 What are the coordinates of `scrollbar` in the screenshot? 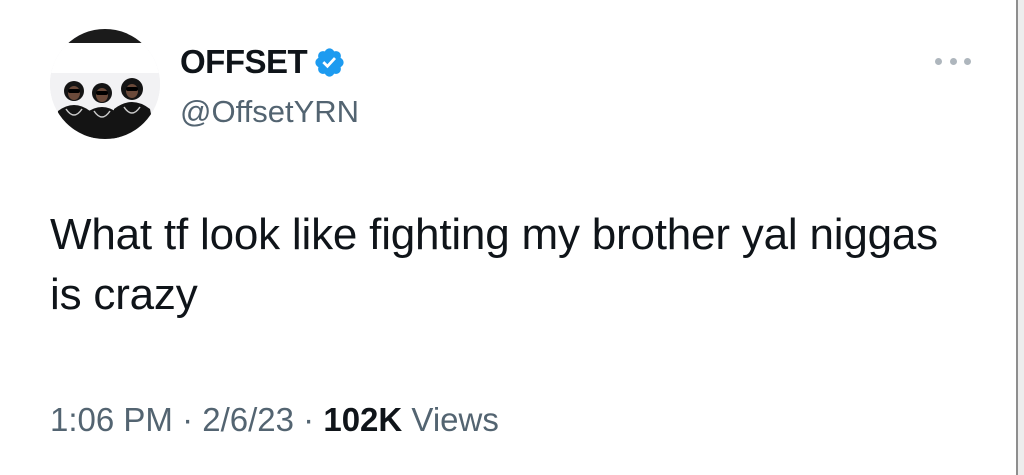 It's located at (1020, 237).